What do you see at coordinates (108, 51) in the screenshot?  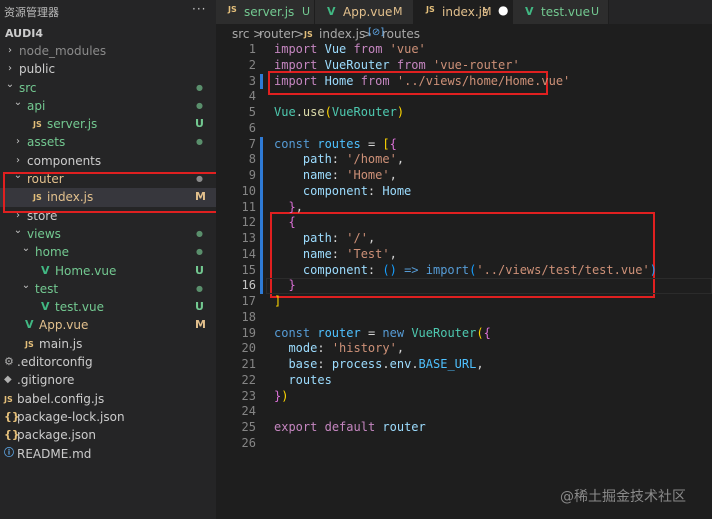 I see `tree-folder: › node_modules` at bounding box center [108, 51].